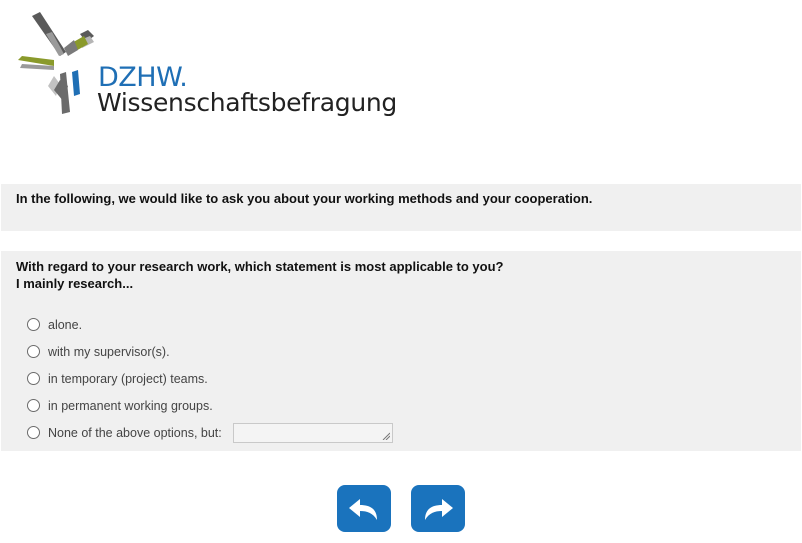 The height and width of the screenshot is (543, 802). Describe the element at coordinates (130, 405) in the screenshot. I see `option-label: in permanent working groups.` at that location.